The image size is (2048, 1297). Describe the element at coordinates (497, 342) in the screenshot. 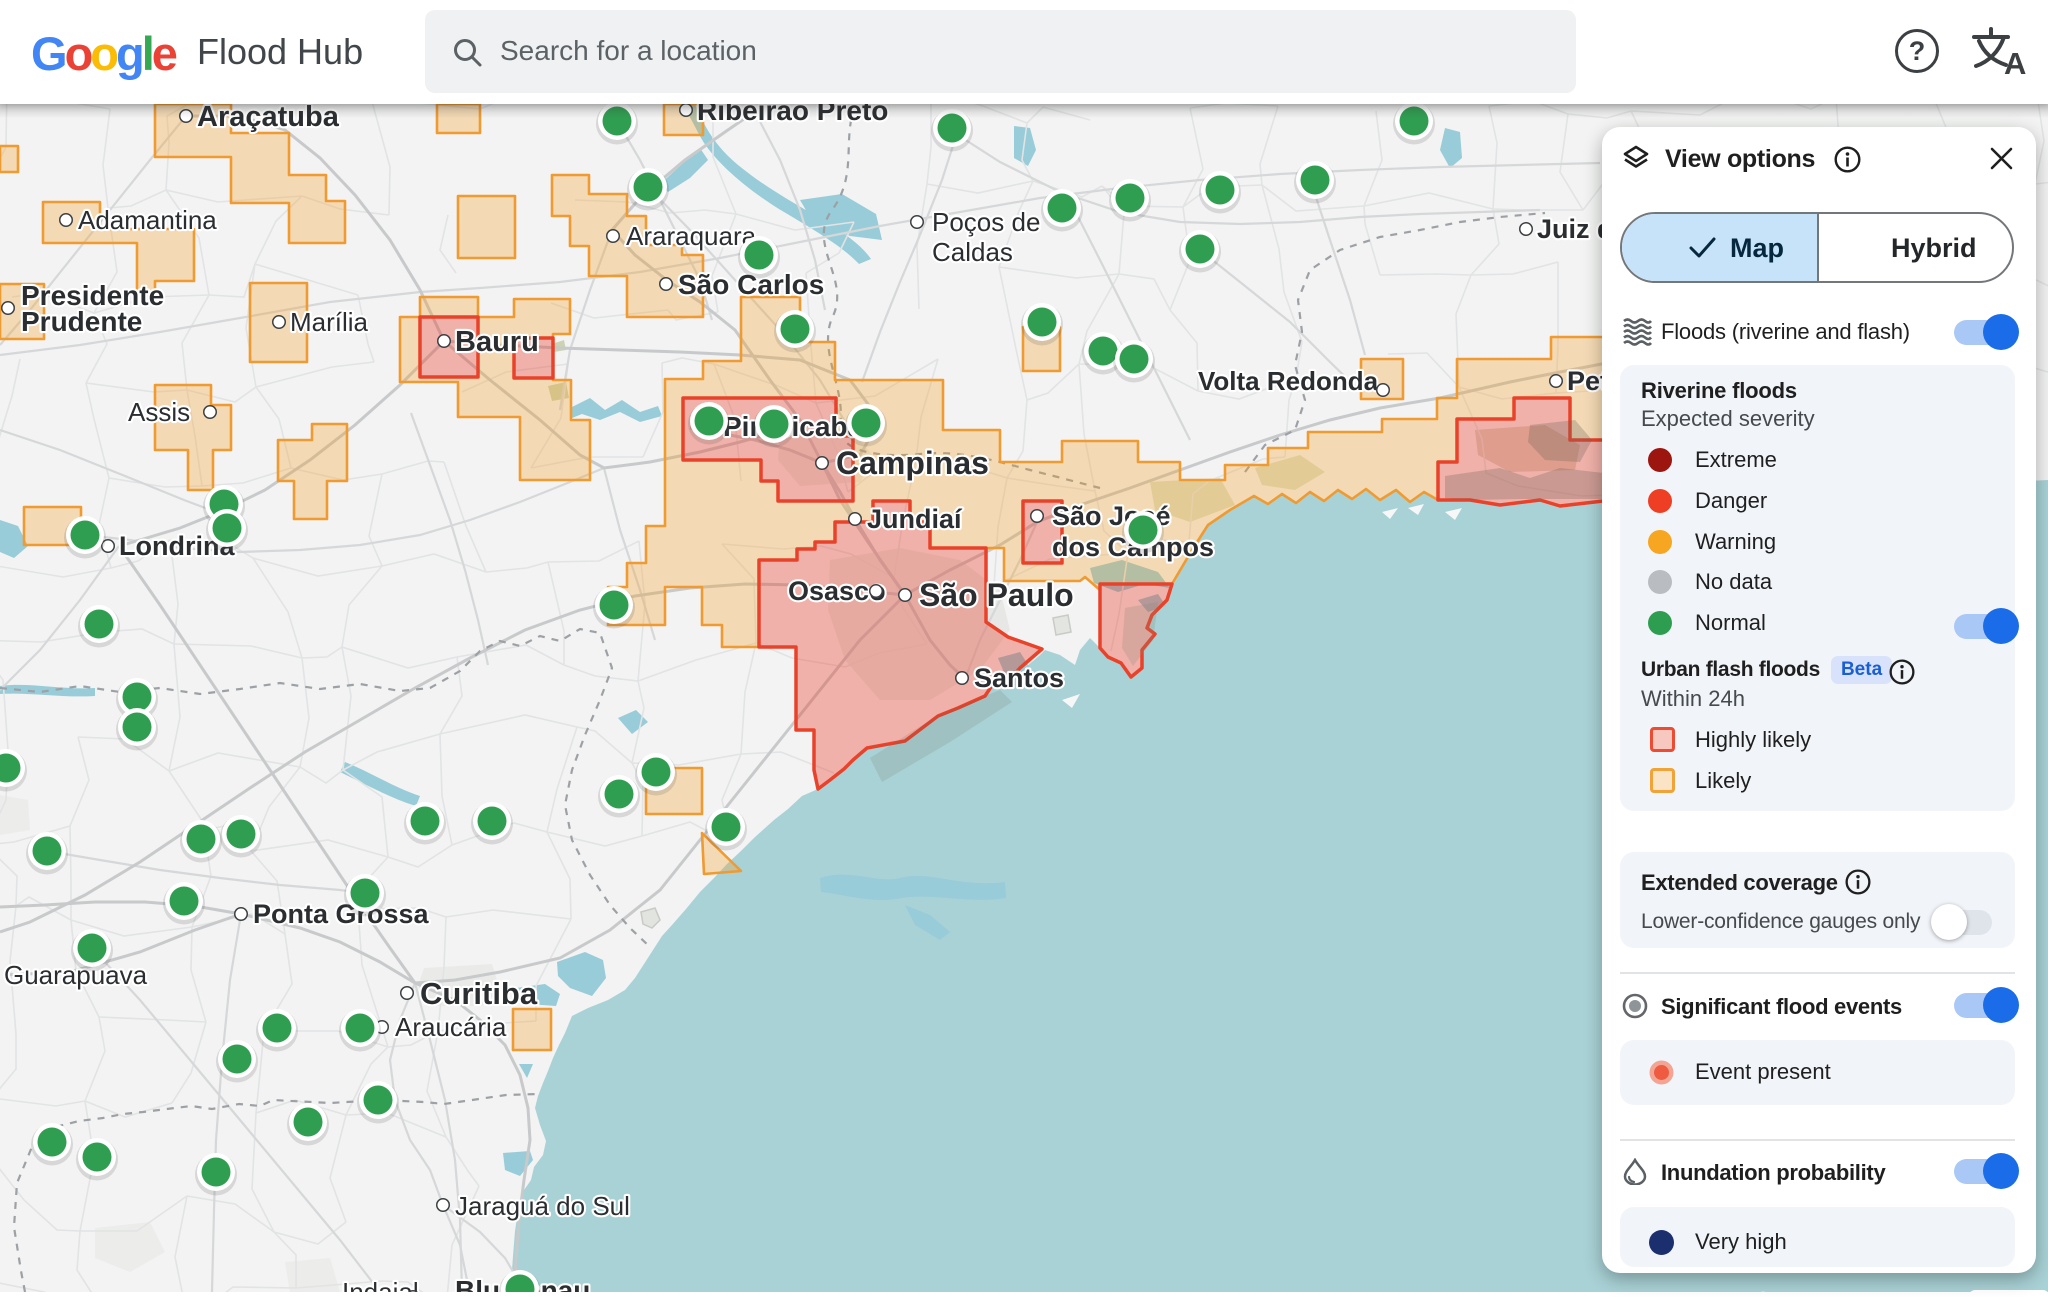

I see `svg-text: Bauru` at that location.